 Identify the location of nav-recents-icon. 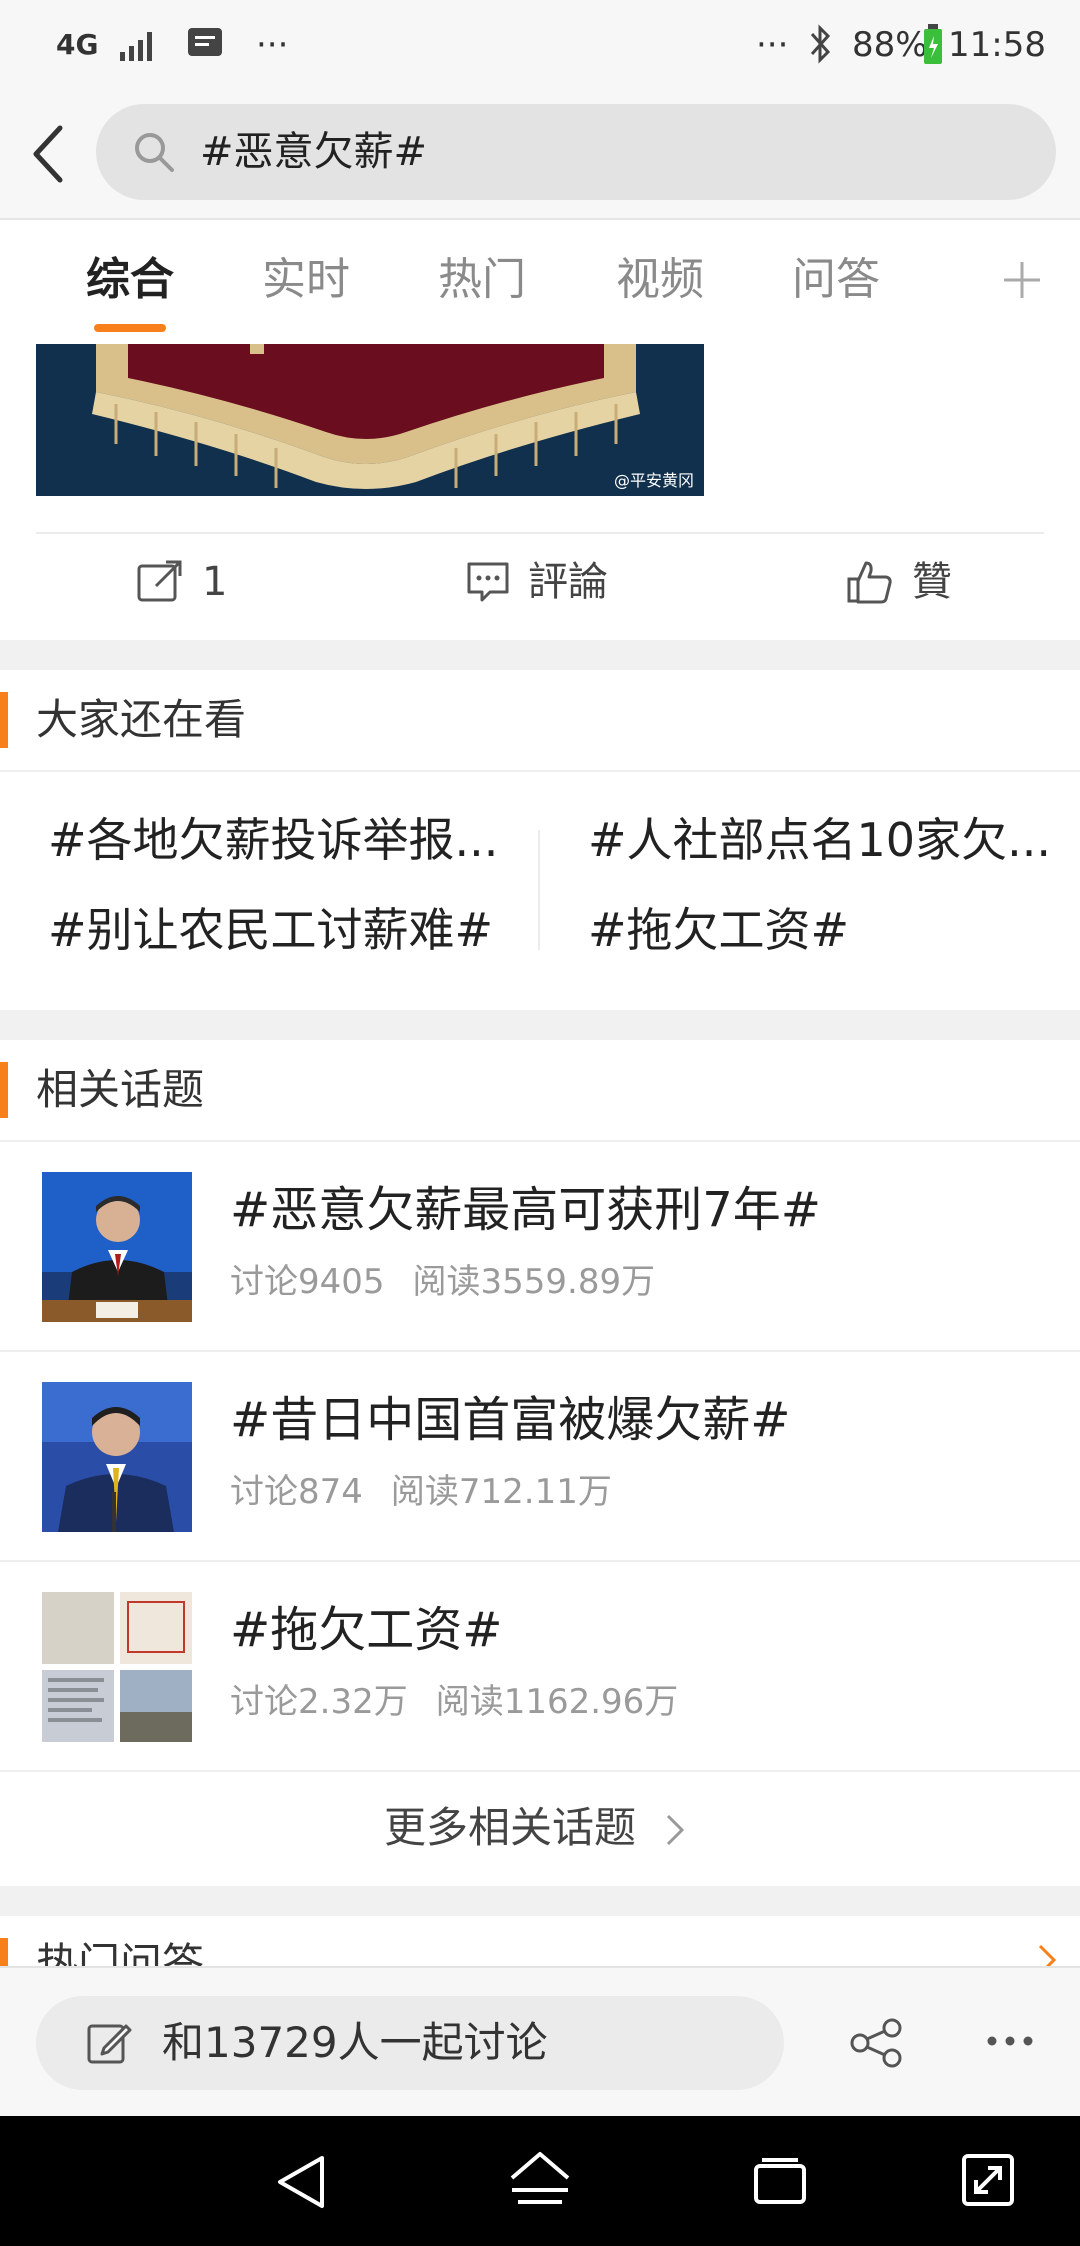
(780, 2181).